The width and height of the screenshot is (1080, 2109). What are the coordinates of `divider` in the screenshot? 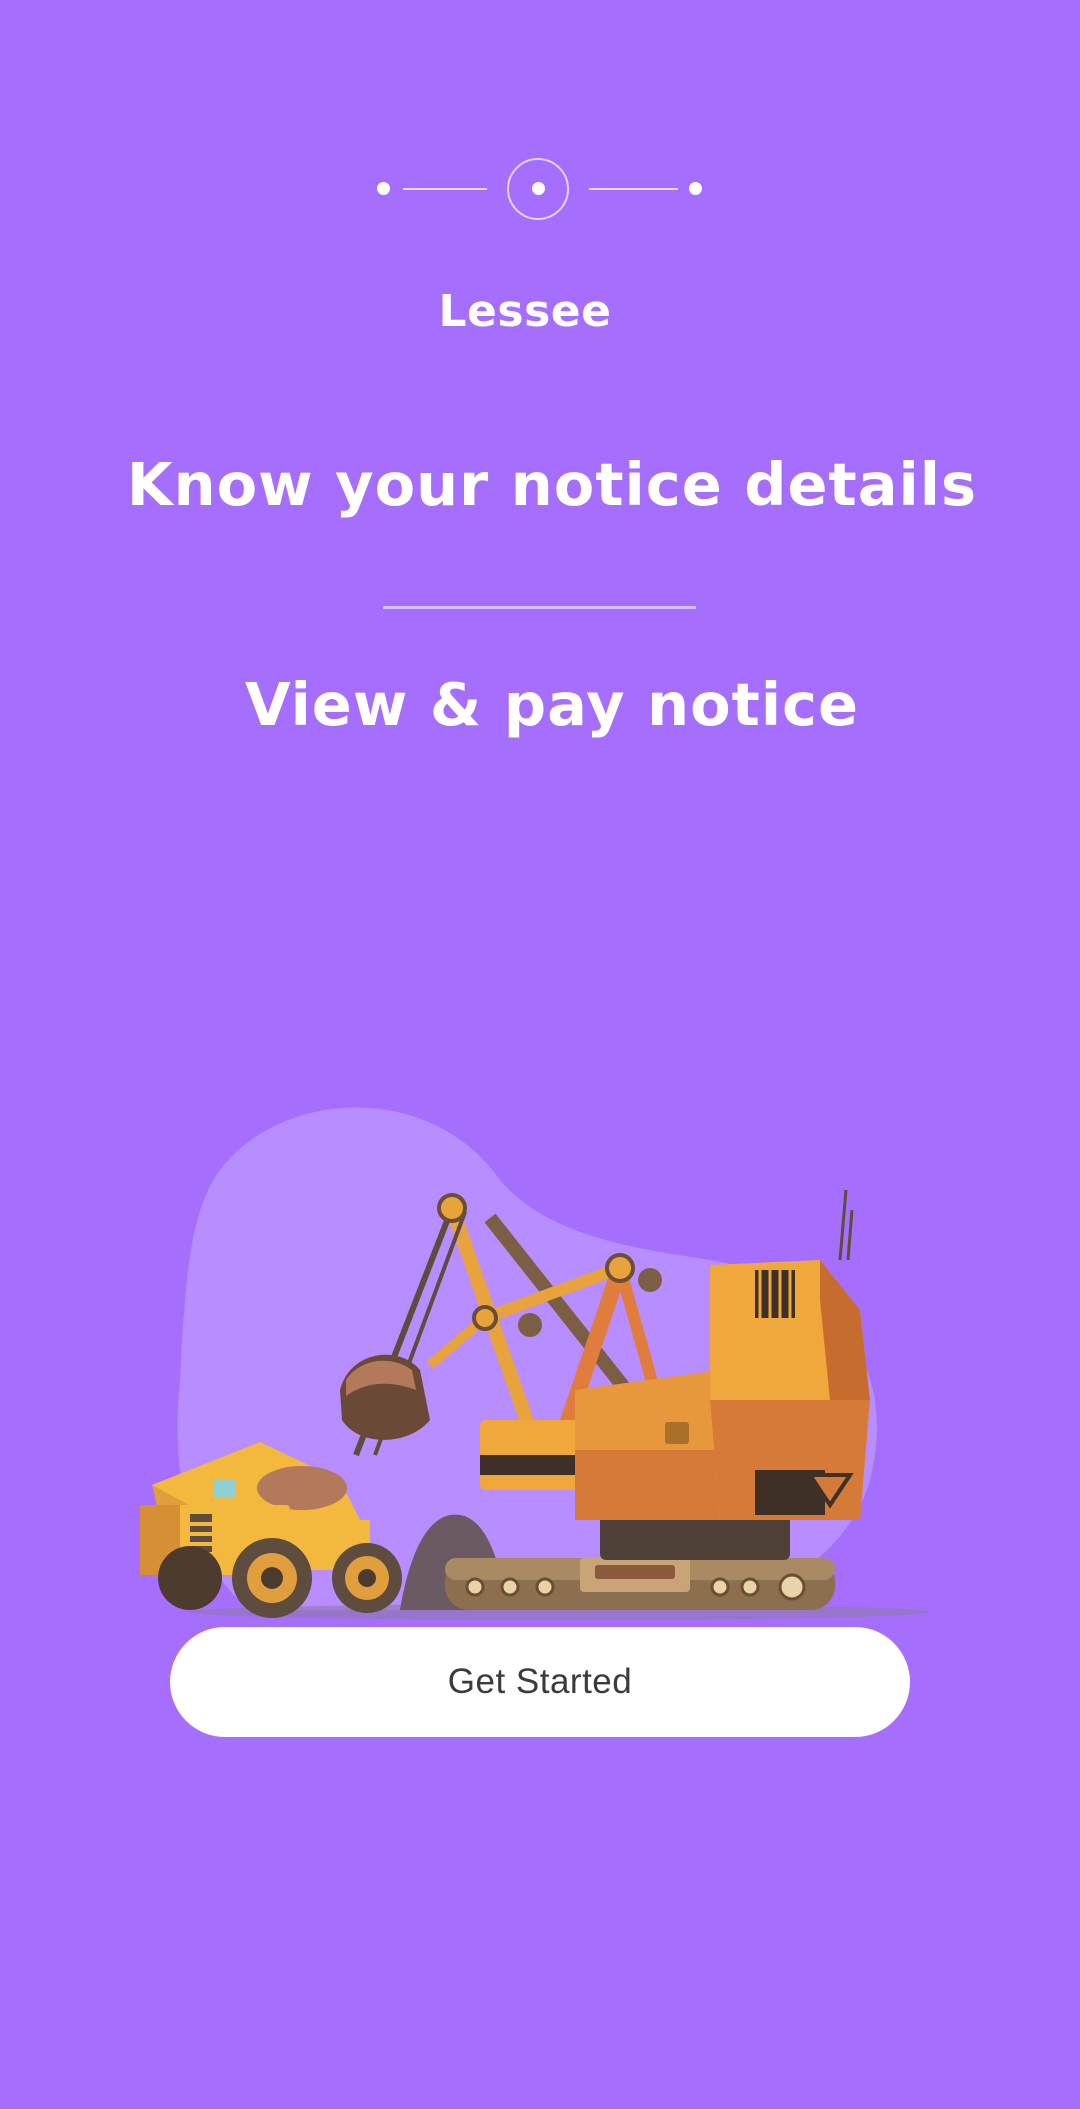 It's located at (539, 607).